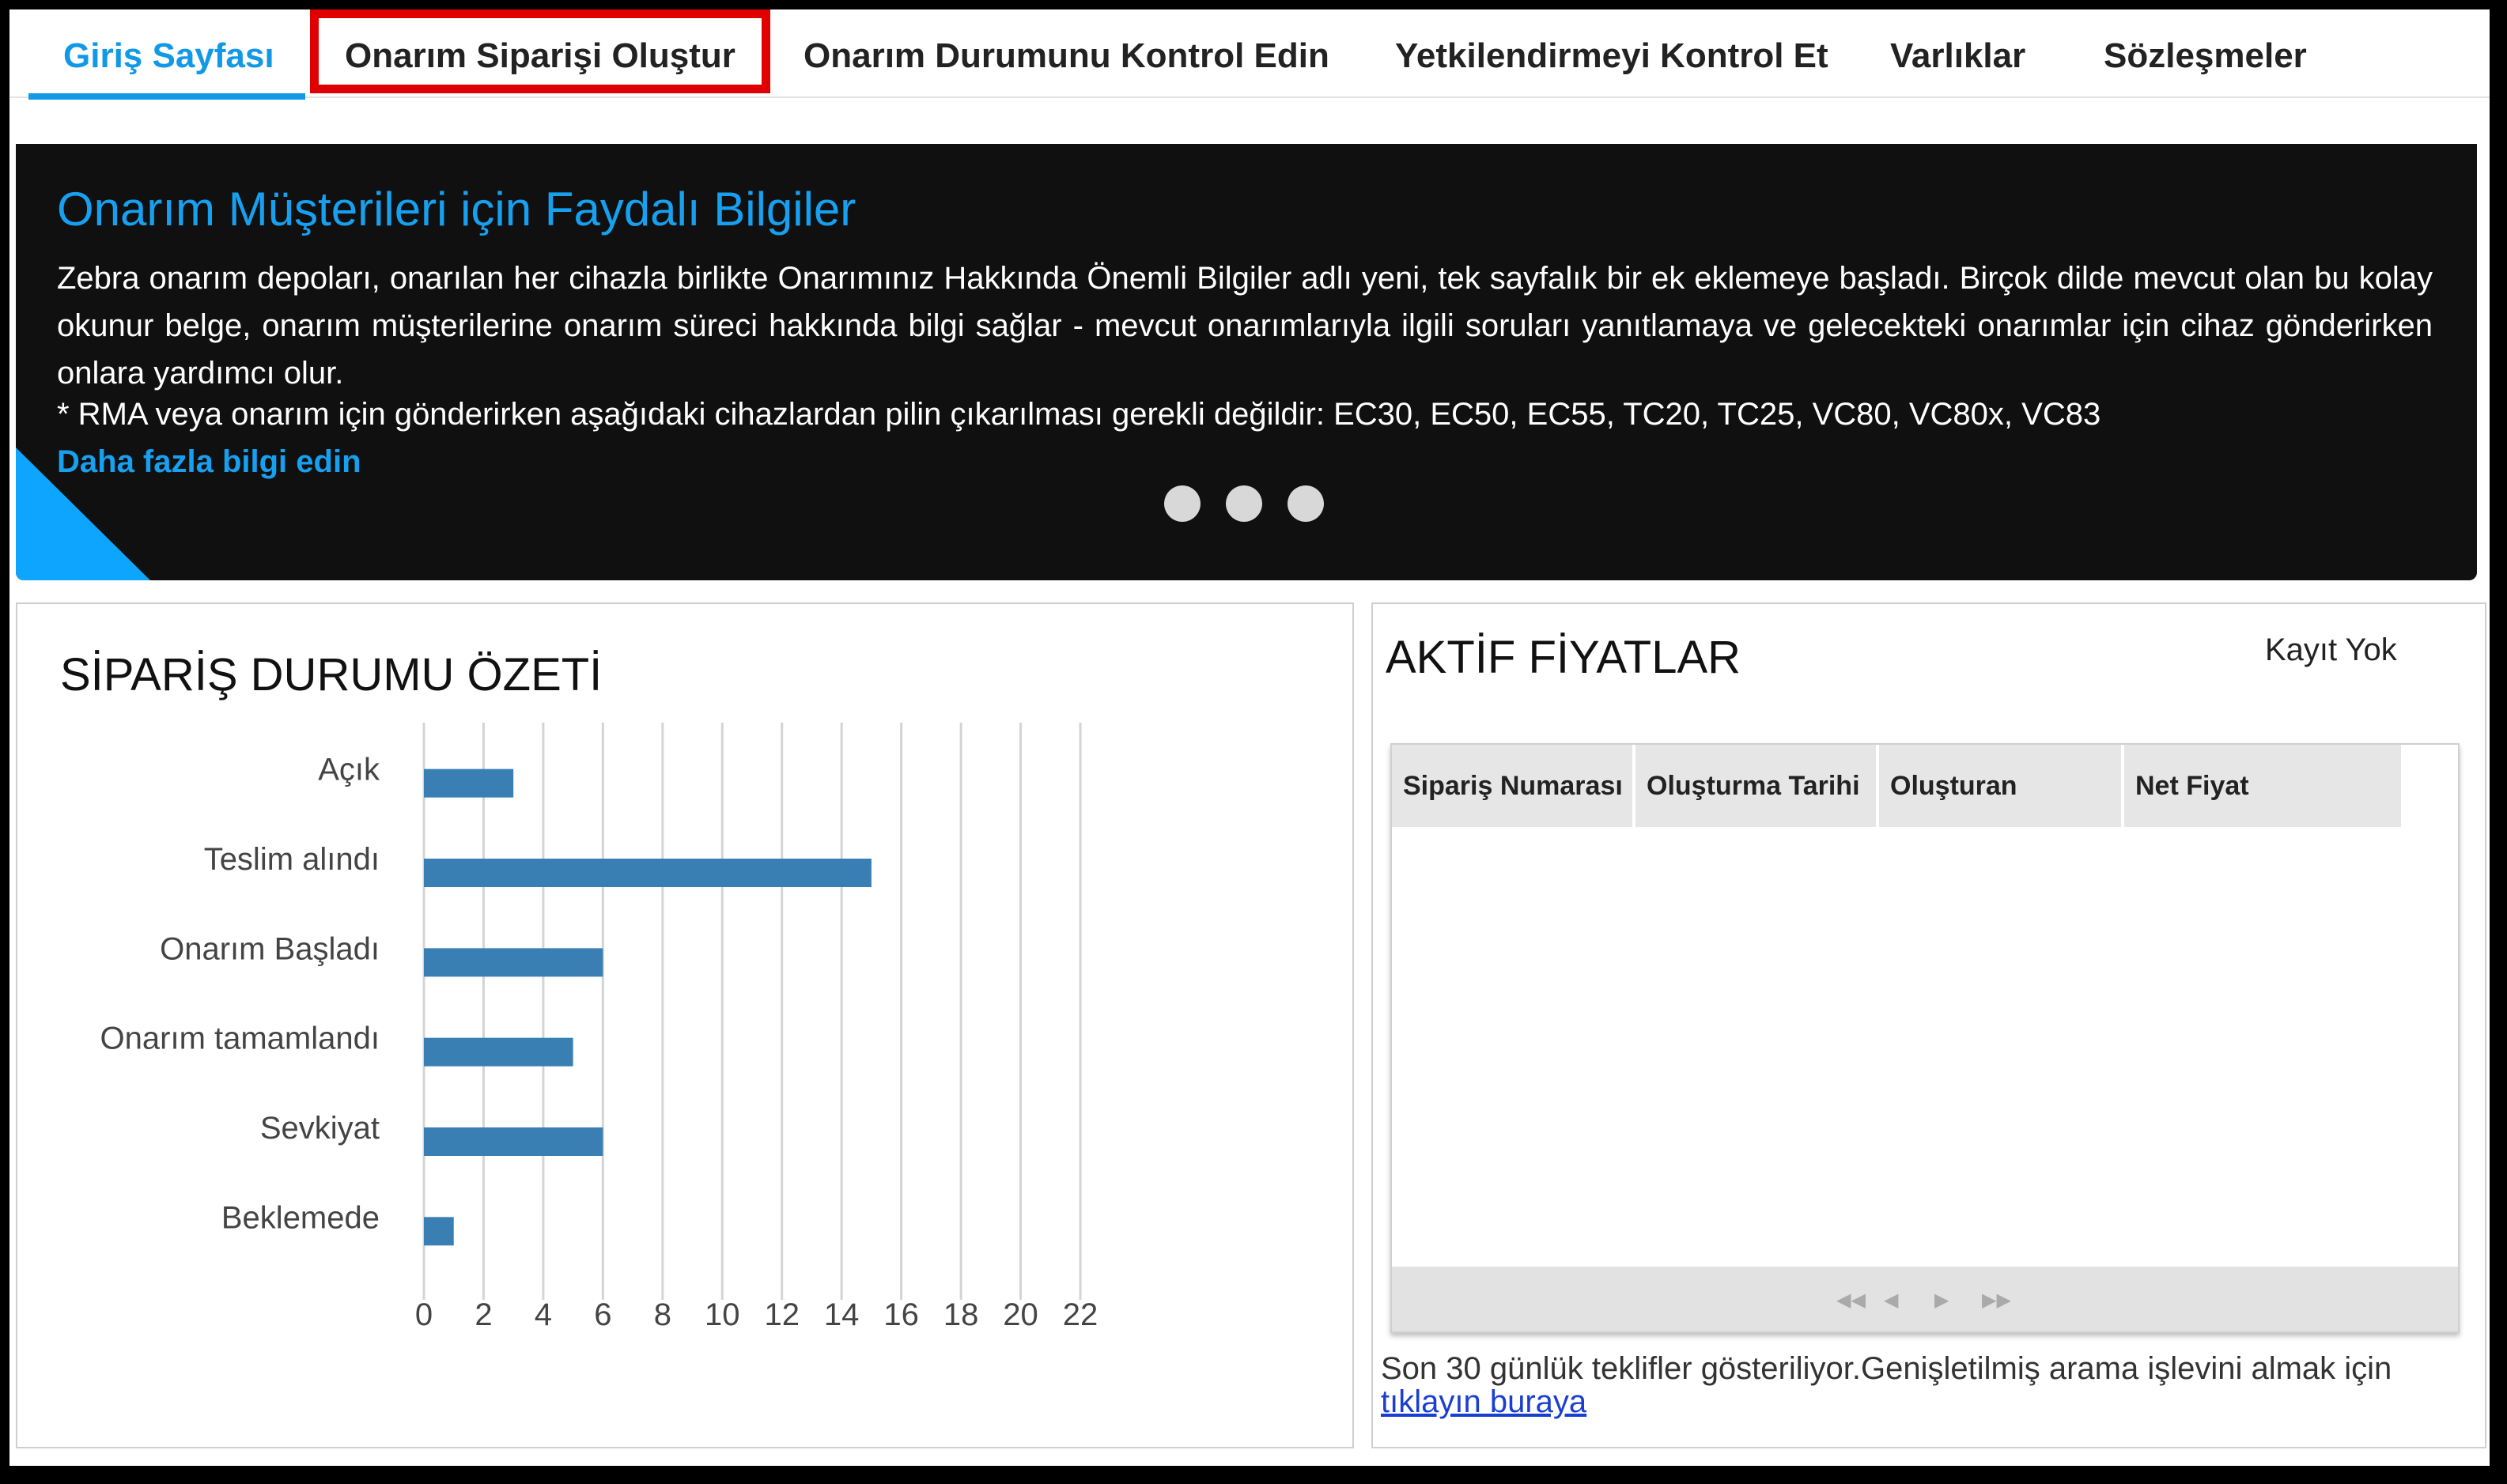  I want to click on column-order-number: Sipariş Numarası, so click(1513, 786).